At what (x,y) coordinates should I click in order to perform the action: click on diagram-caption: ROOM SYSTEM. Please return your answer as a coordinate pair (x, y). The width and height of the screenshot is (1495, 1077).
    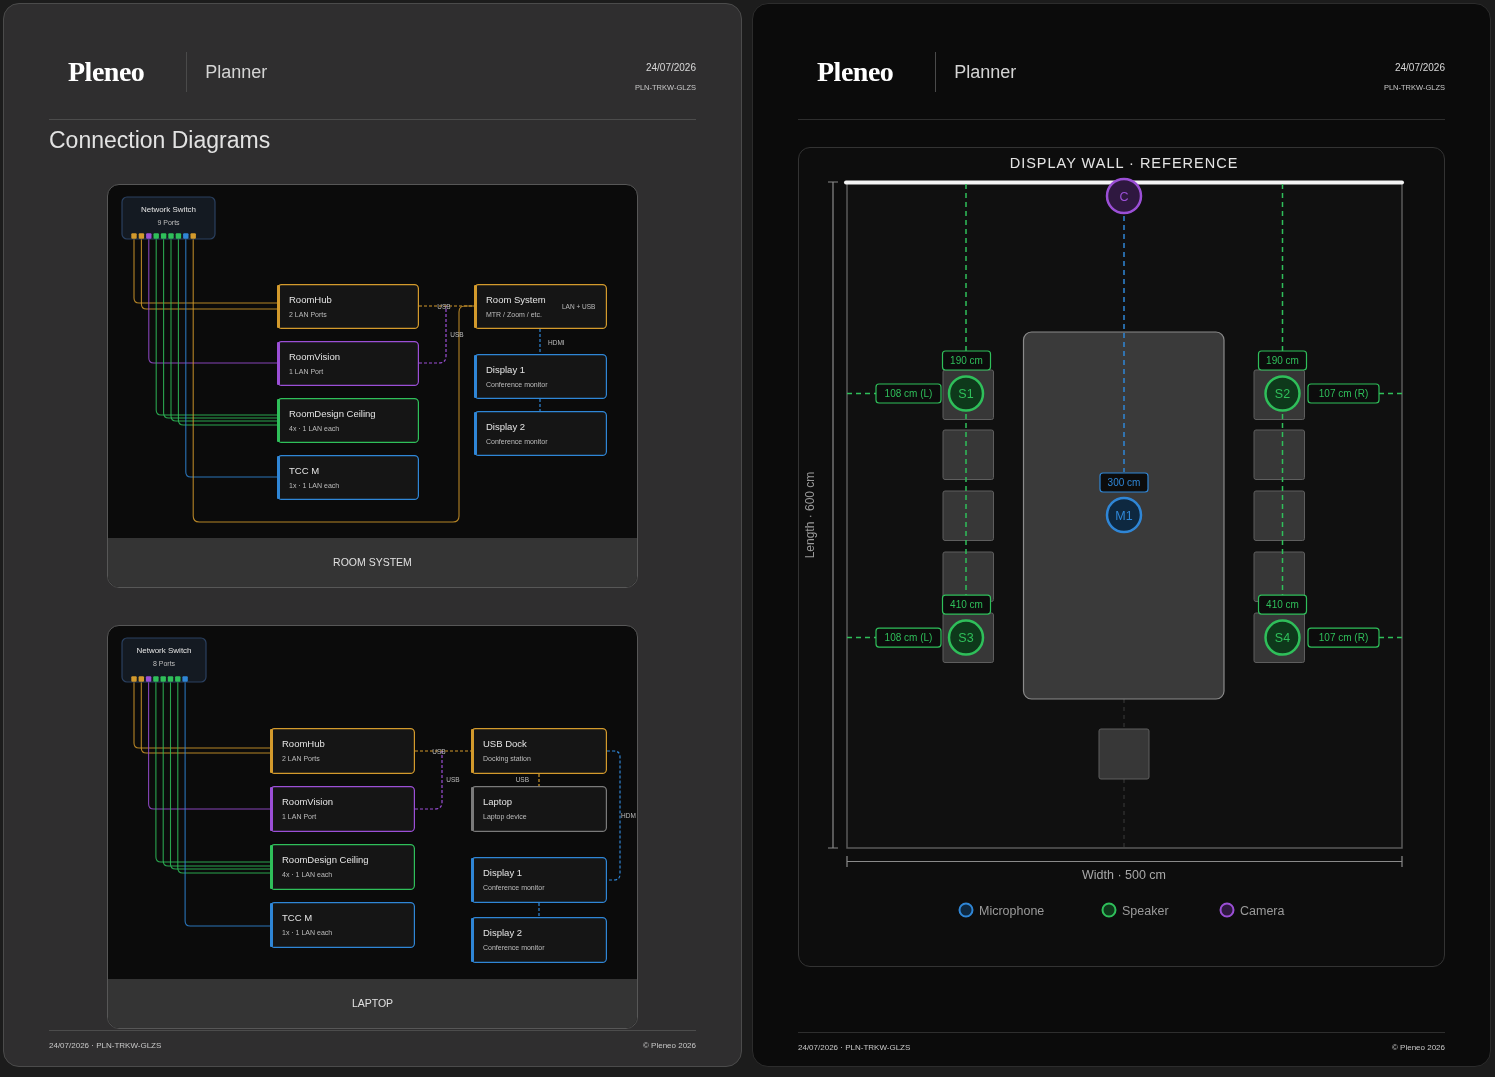
    Looking at the image, I should click on (372, 562).